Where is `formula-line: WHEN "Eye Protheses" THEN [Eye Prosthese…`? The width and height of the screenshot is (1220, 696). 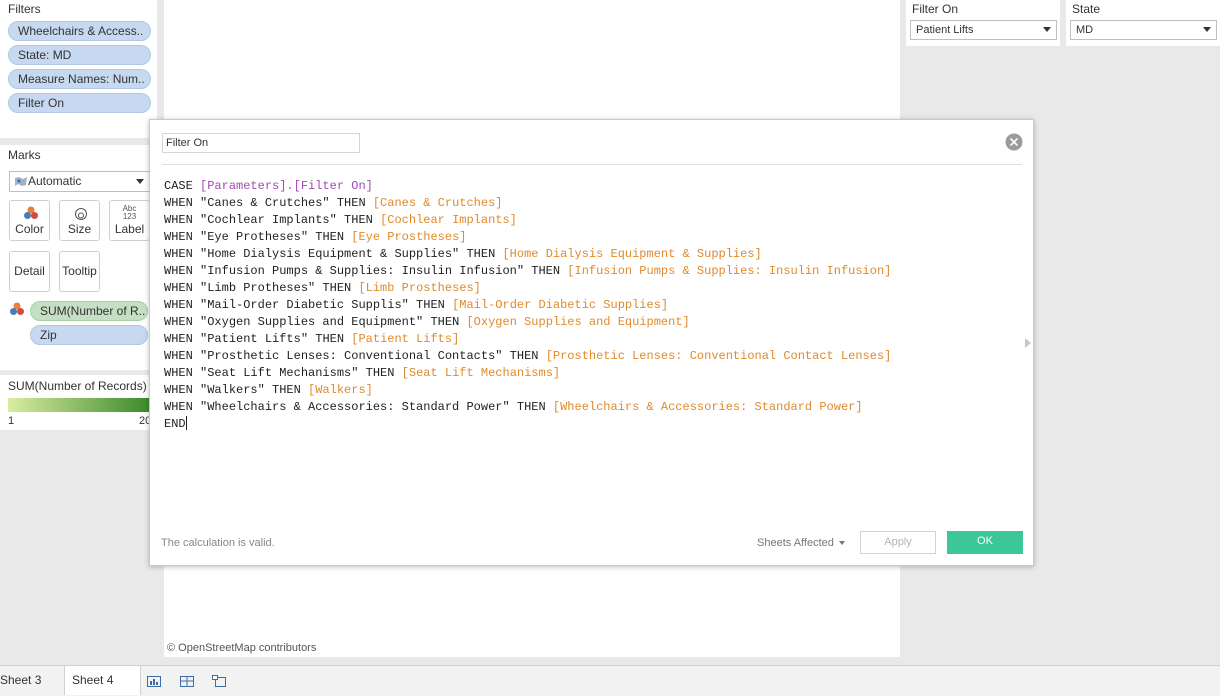
formula-line: WHEN "Eye Protheses" THEN [Eye Prosthese… is located at coordinates (527, 237).